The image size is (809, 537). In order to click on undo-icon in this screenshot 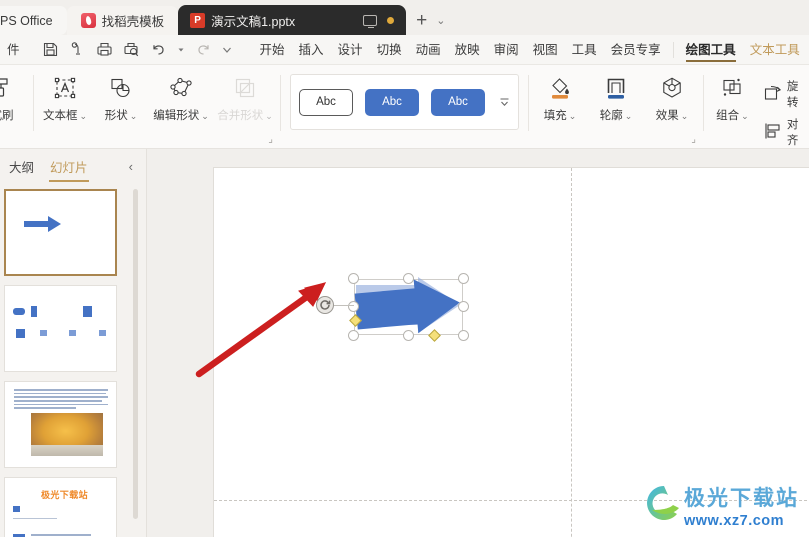, I will do `click(158, 49)`.